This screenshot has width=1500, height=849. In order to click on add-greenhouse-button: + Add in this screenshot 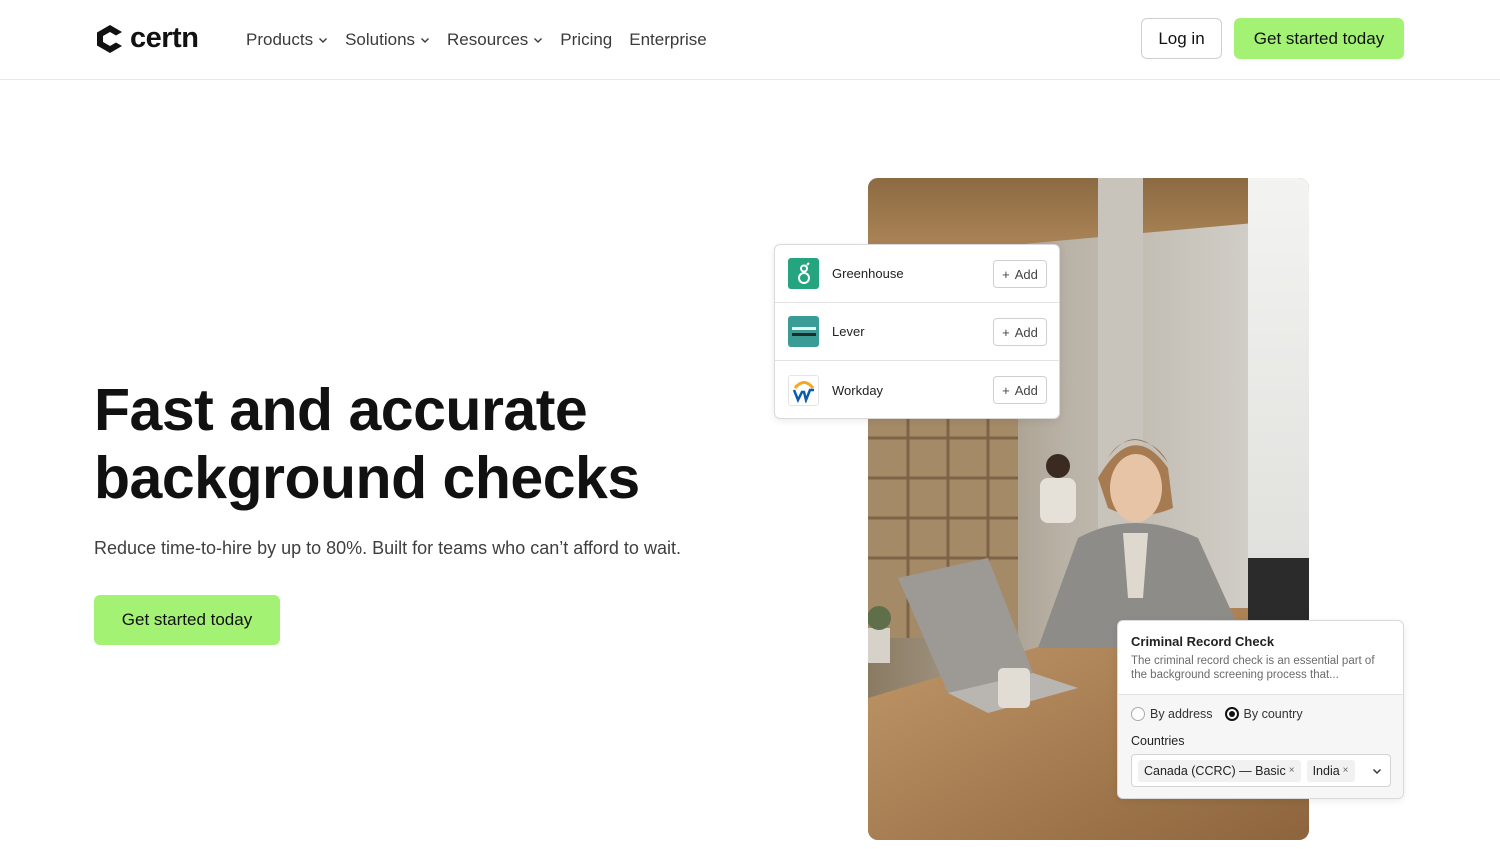, I will do `click(1020, 274)`.